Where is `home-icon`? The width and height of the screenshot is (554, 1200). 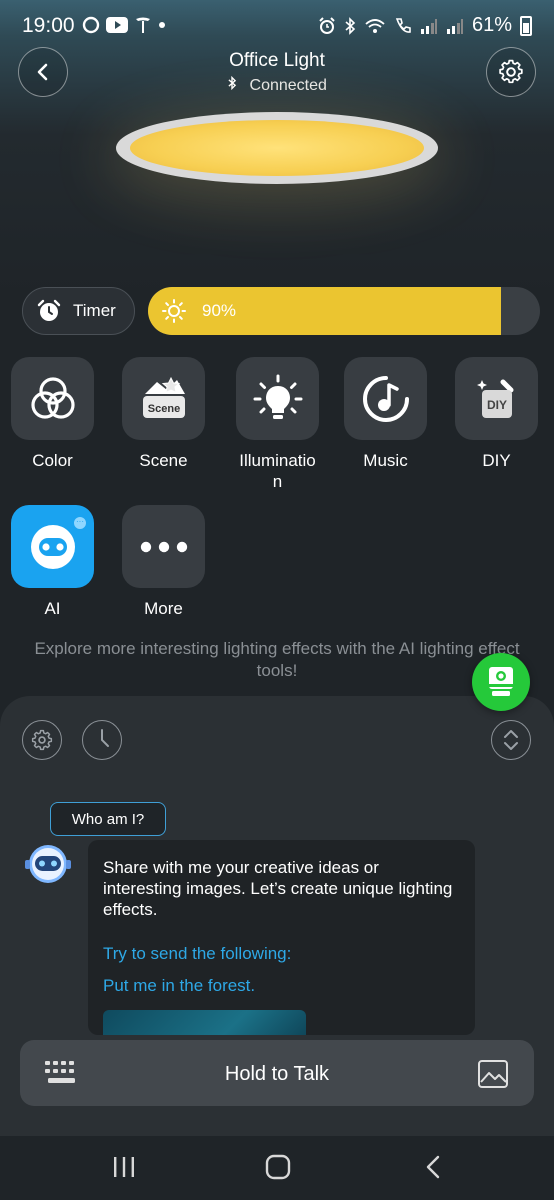 home-icon is located at coordinates (278, 1167).